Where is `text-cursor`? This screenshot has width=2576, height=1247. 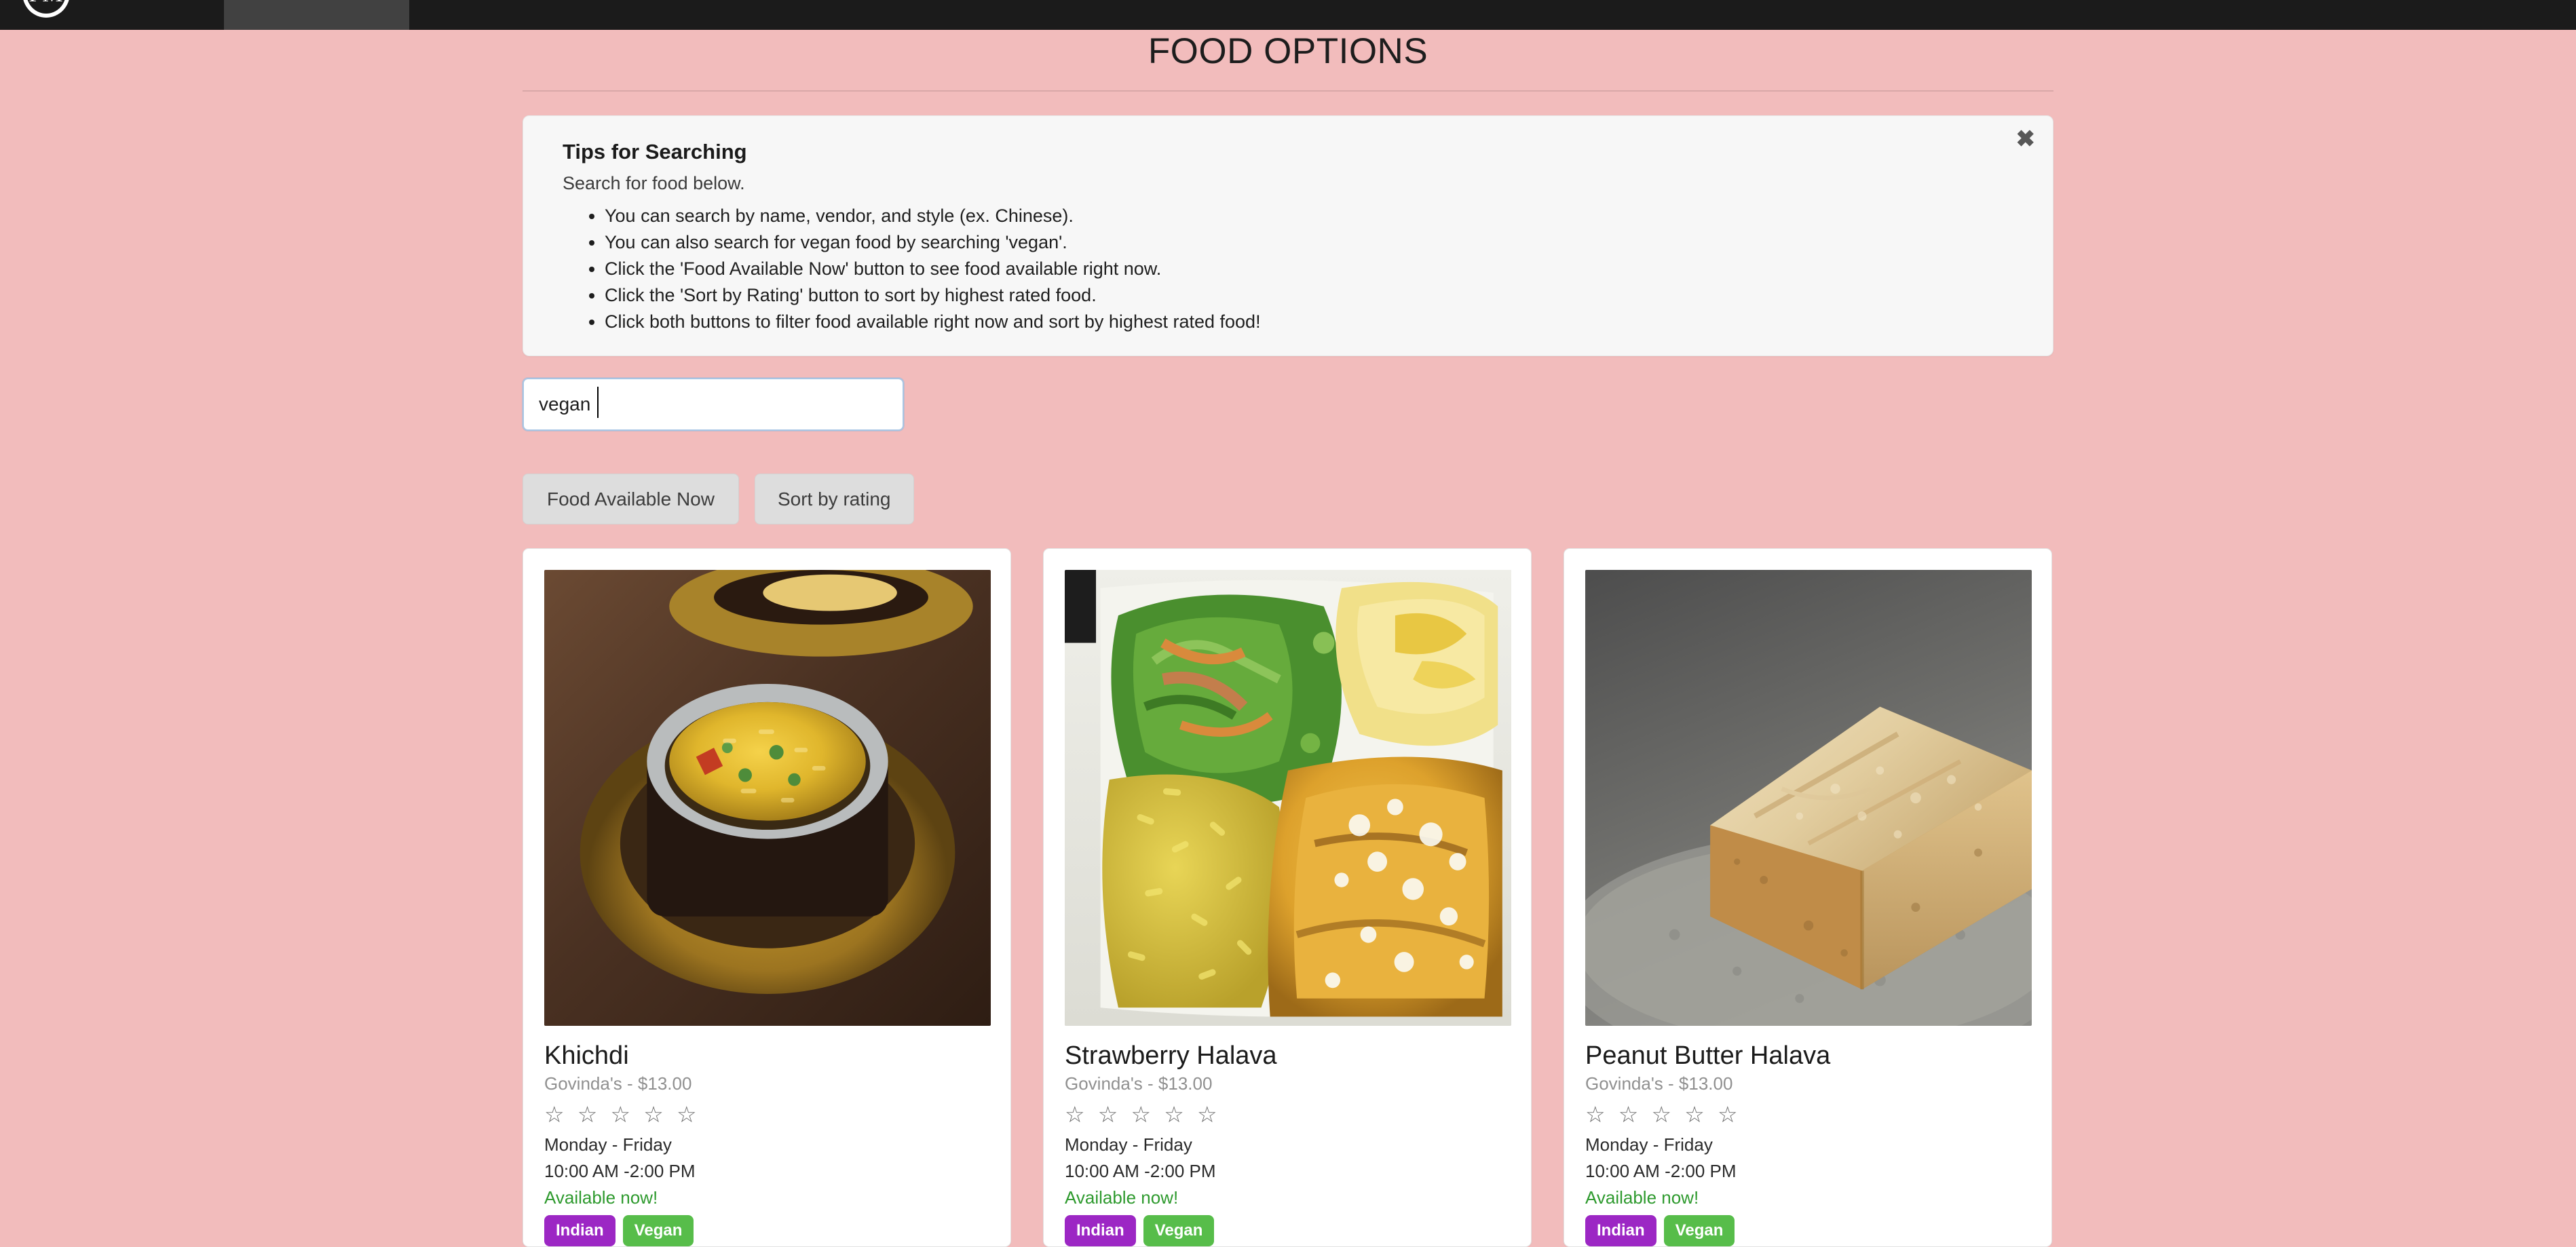 text-cursor is located at coordinates (598, 402).